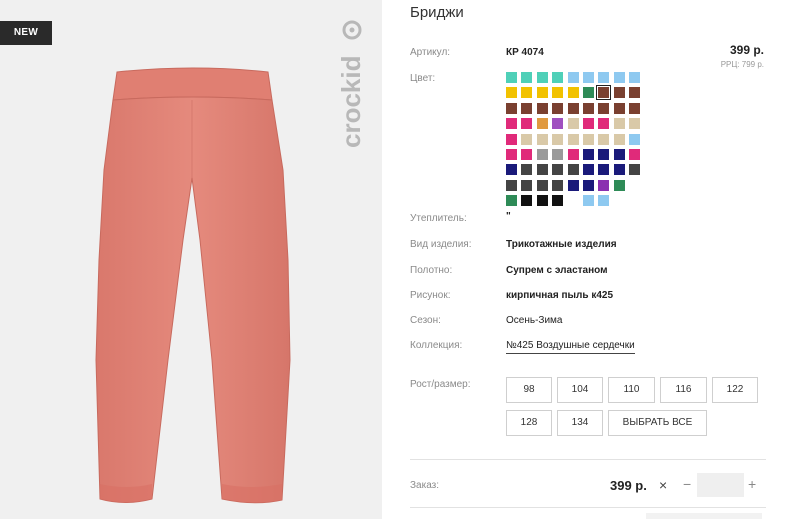 Image resolution: width=800 pixels, height=519 pixels. Describe the element at coordinates (752, 484) in the screenshot. I see `increase-button: +` at that location.